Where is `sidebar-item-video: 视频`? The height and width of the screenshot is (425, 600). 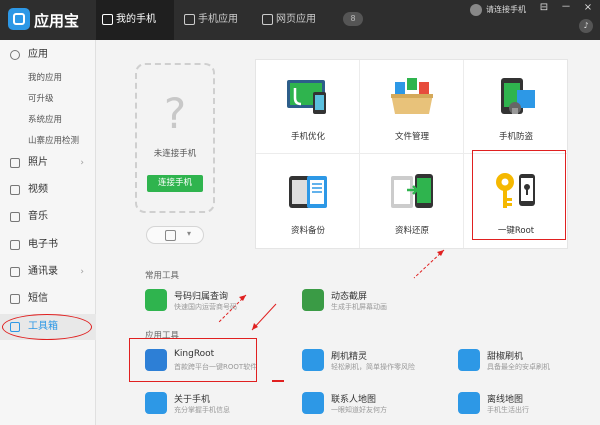
sidebar-item-video: 视频 is located at coordinates (48, 190).